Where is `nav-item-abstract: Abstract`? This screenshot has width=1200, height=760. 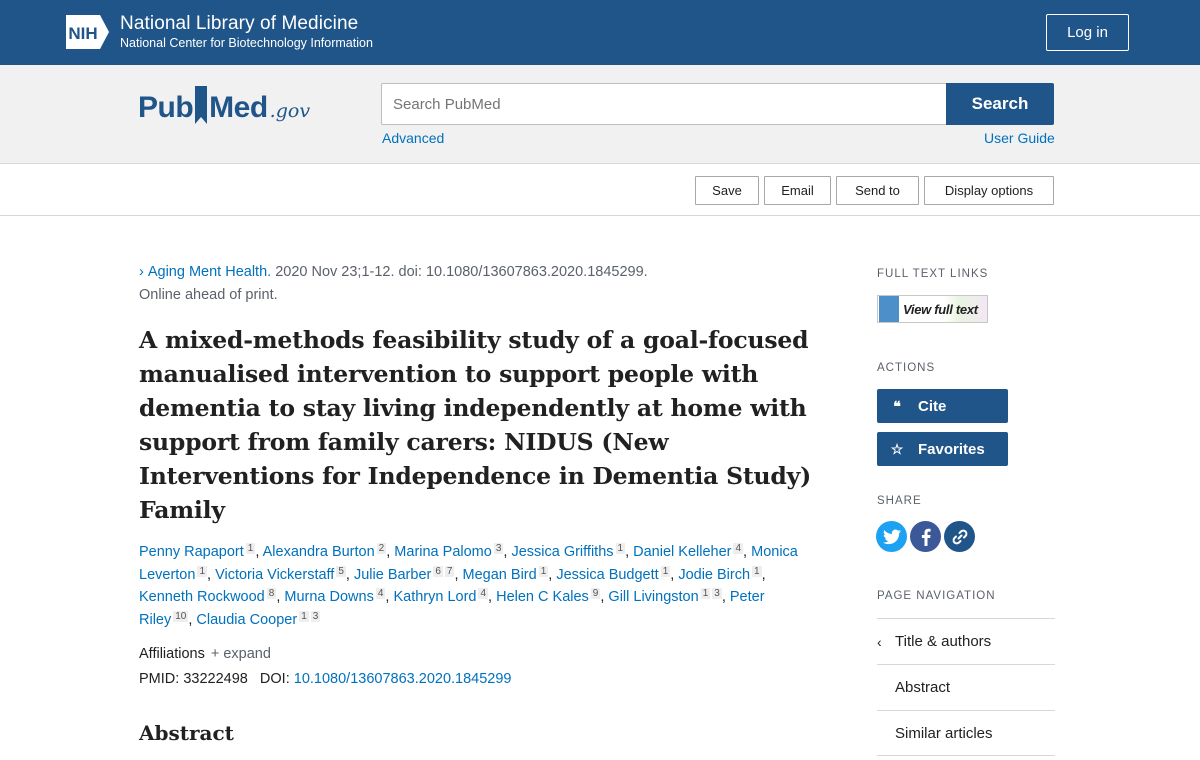
nav-item-abstract: Abstract is located at coordinates (966, 687).